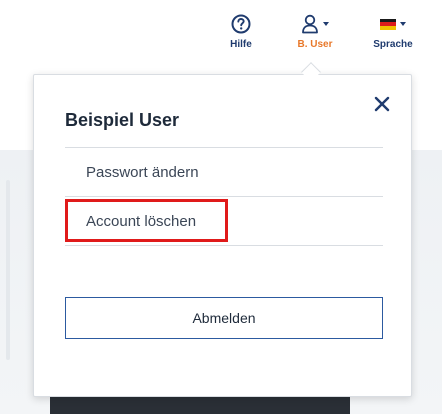  What do you see at coordinates (122, 120) in the screenshot?
I see `dropdown-user-name: Beispiel User` at bounding box center [122, 120].